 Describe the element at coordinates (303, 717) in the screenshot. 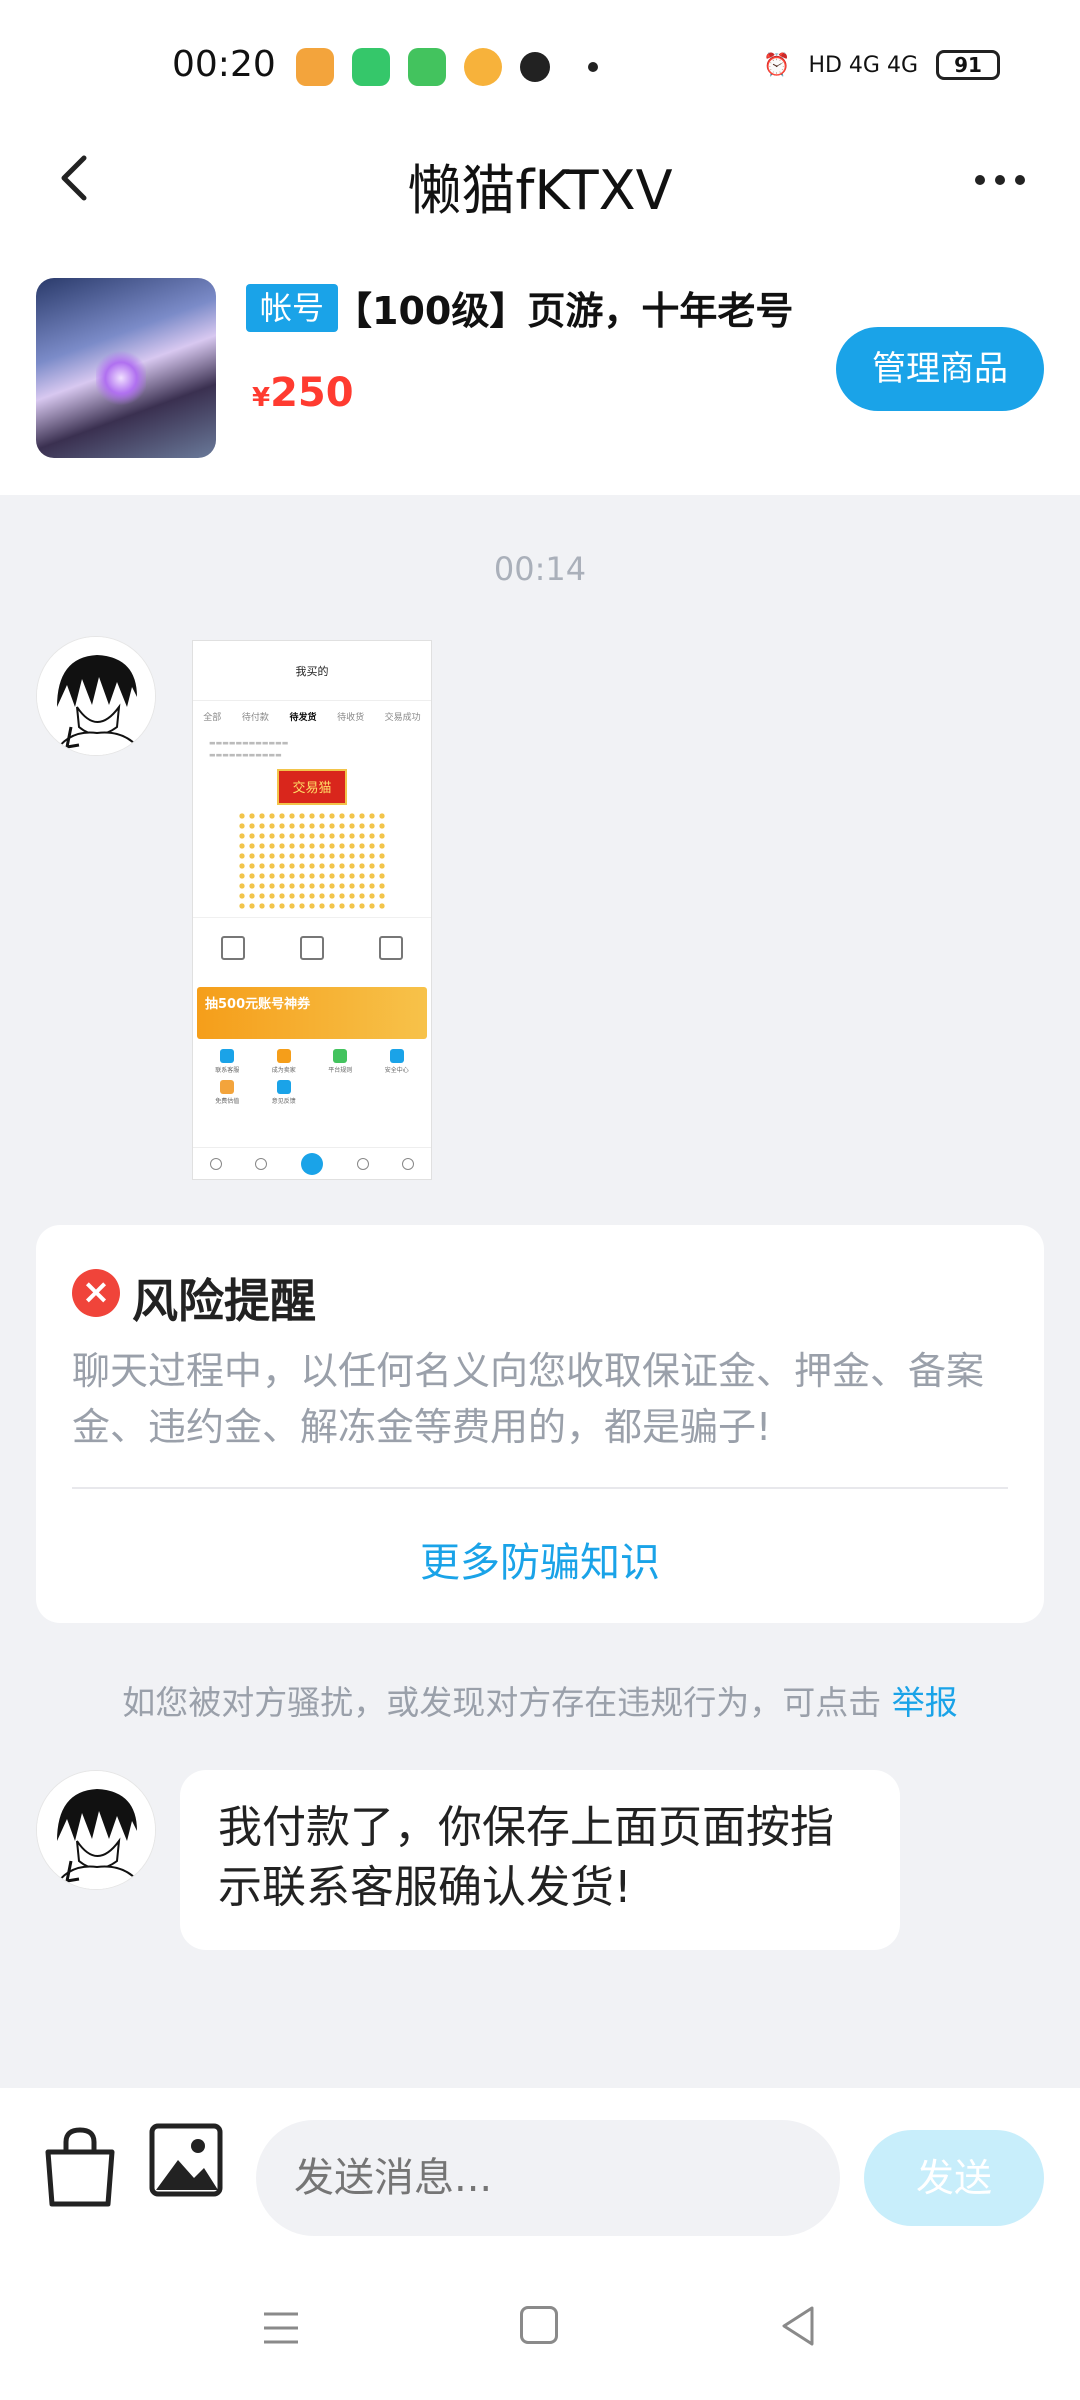

I see `image-msg-tab: 待发货` at that location.